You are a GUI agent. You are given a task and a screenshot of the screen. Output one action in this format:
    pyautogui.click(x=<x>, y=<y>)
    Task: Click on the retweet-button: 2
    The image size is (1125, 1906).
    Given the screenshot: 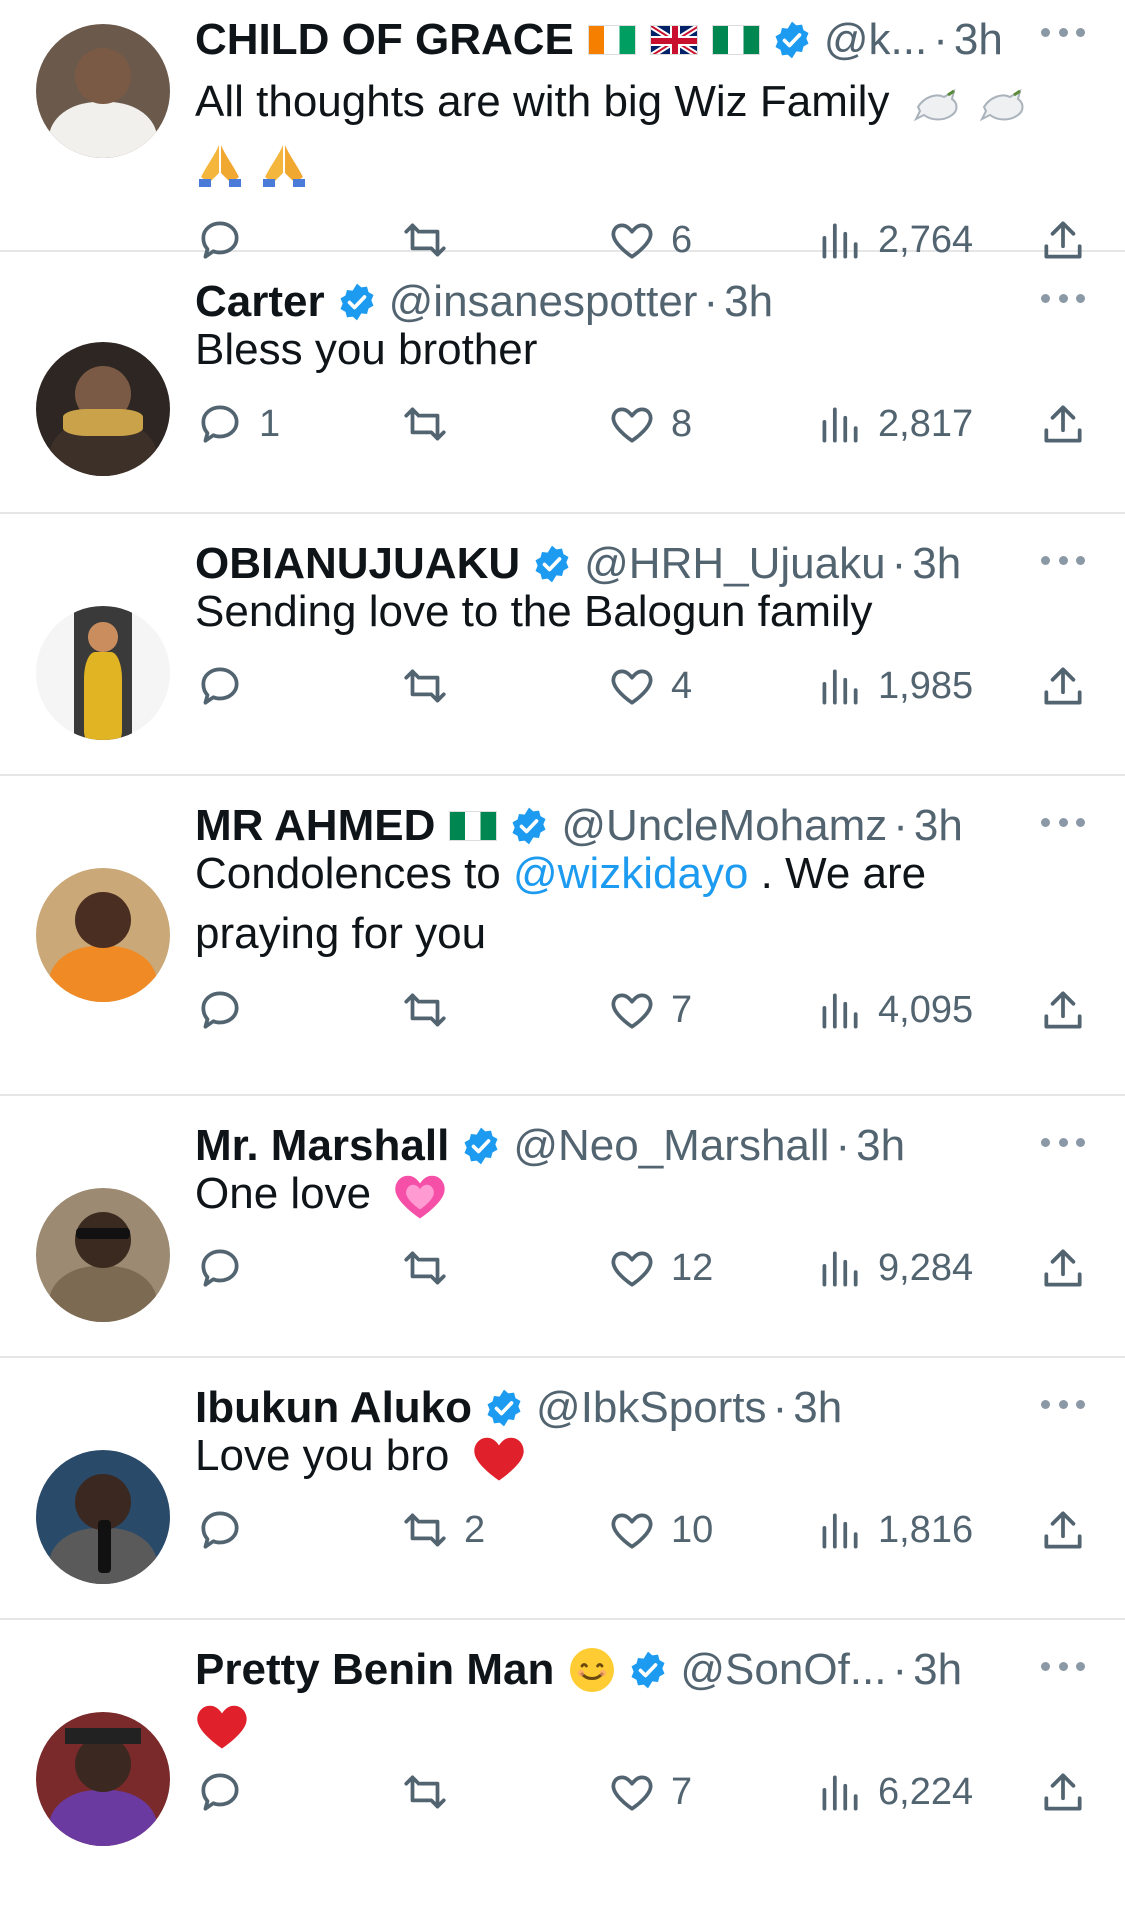 What is the action you would take?
    pyautogui.click(x=442, y=1530)
    